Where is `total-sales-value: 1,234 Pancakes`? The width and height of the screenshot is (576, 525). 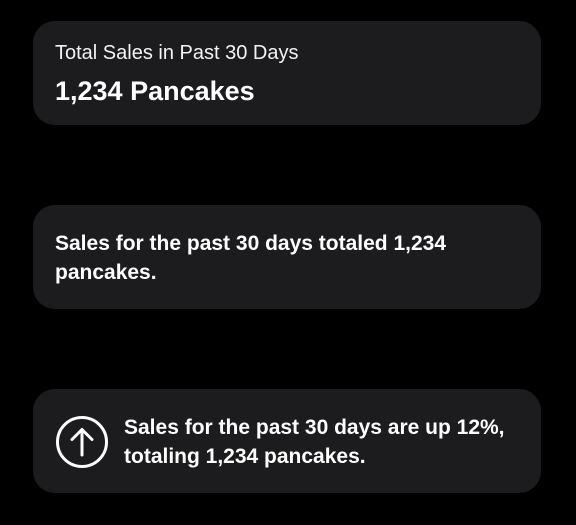 total-sales-value: 1,234 Pancakes is located at coordinates (155, 91).